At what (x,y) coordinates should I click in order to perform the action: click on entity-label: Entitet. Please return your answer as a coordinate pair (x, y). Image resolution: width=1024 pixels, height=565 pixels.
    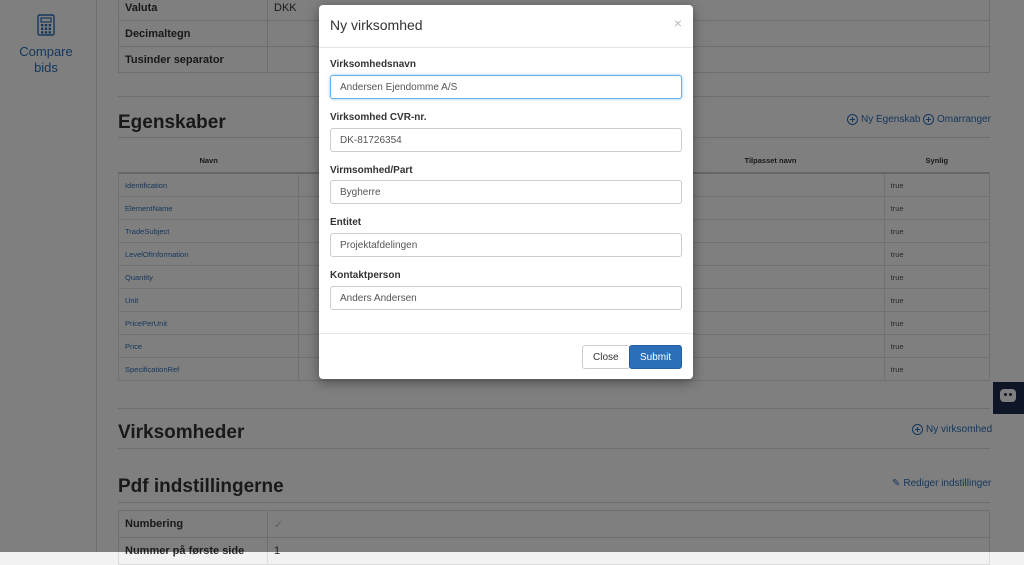
    Looking at the image, I should click on (346, 222).